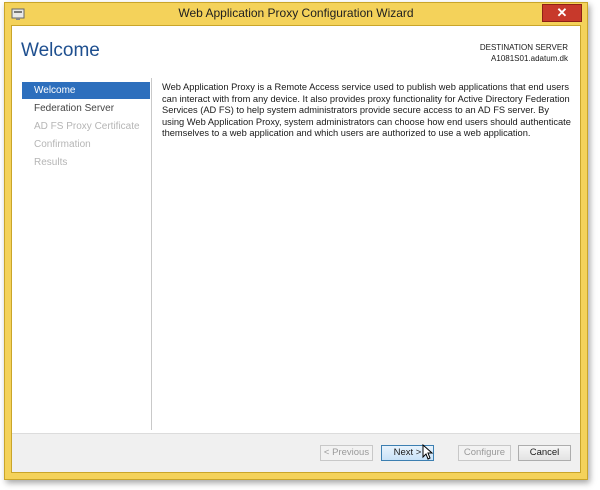 The height and width of the screenshot is (490, 600). What do you see at coordinates (151, 254) in the screenshot?
I see `sidebar-divider` at bounding box center [151, 254].